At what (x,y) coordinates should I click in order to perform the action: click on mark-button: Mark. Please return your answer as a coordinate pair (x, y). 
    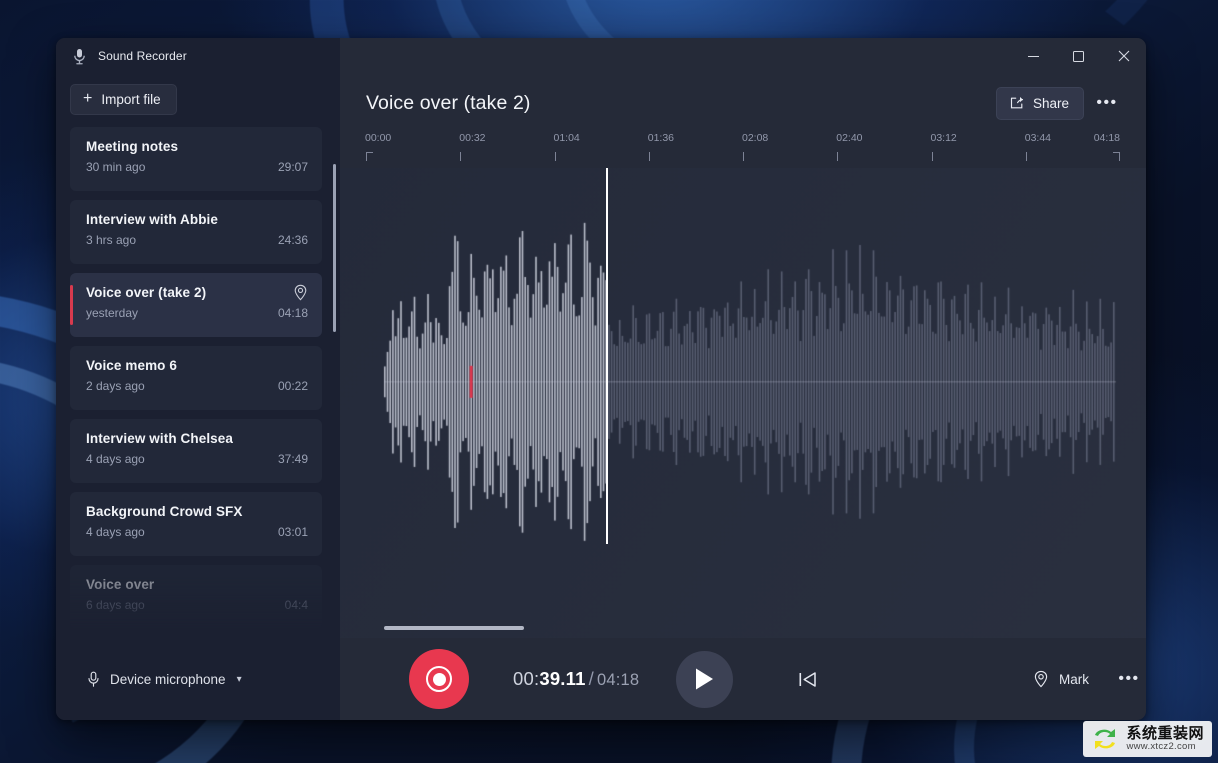
    Looking at the image, I should click on (1060, 679).